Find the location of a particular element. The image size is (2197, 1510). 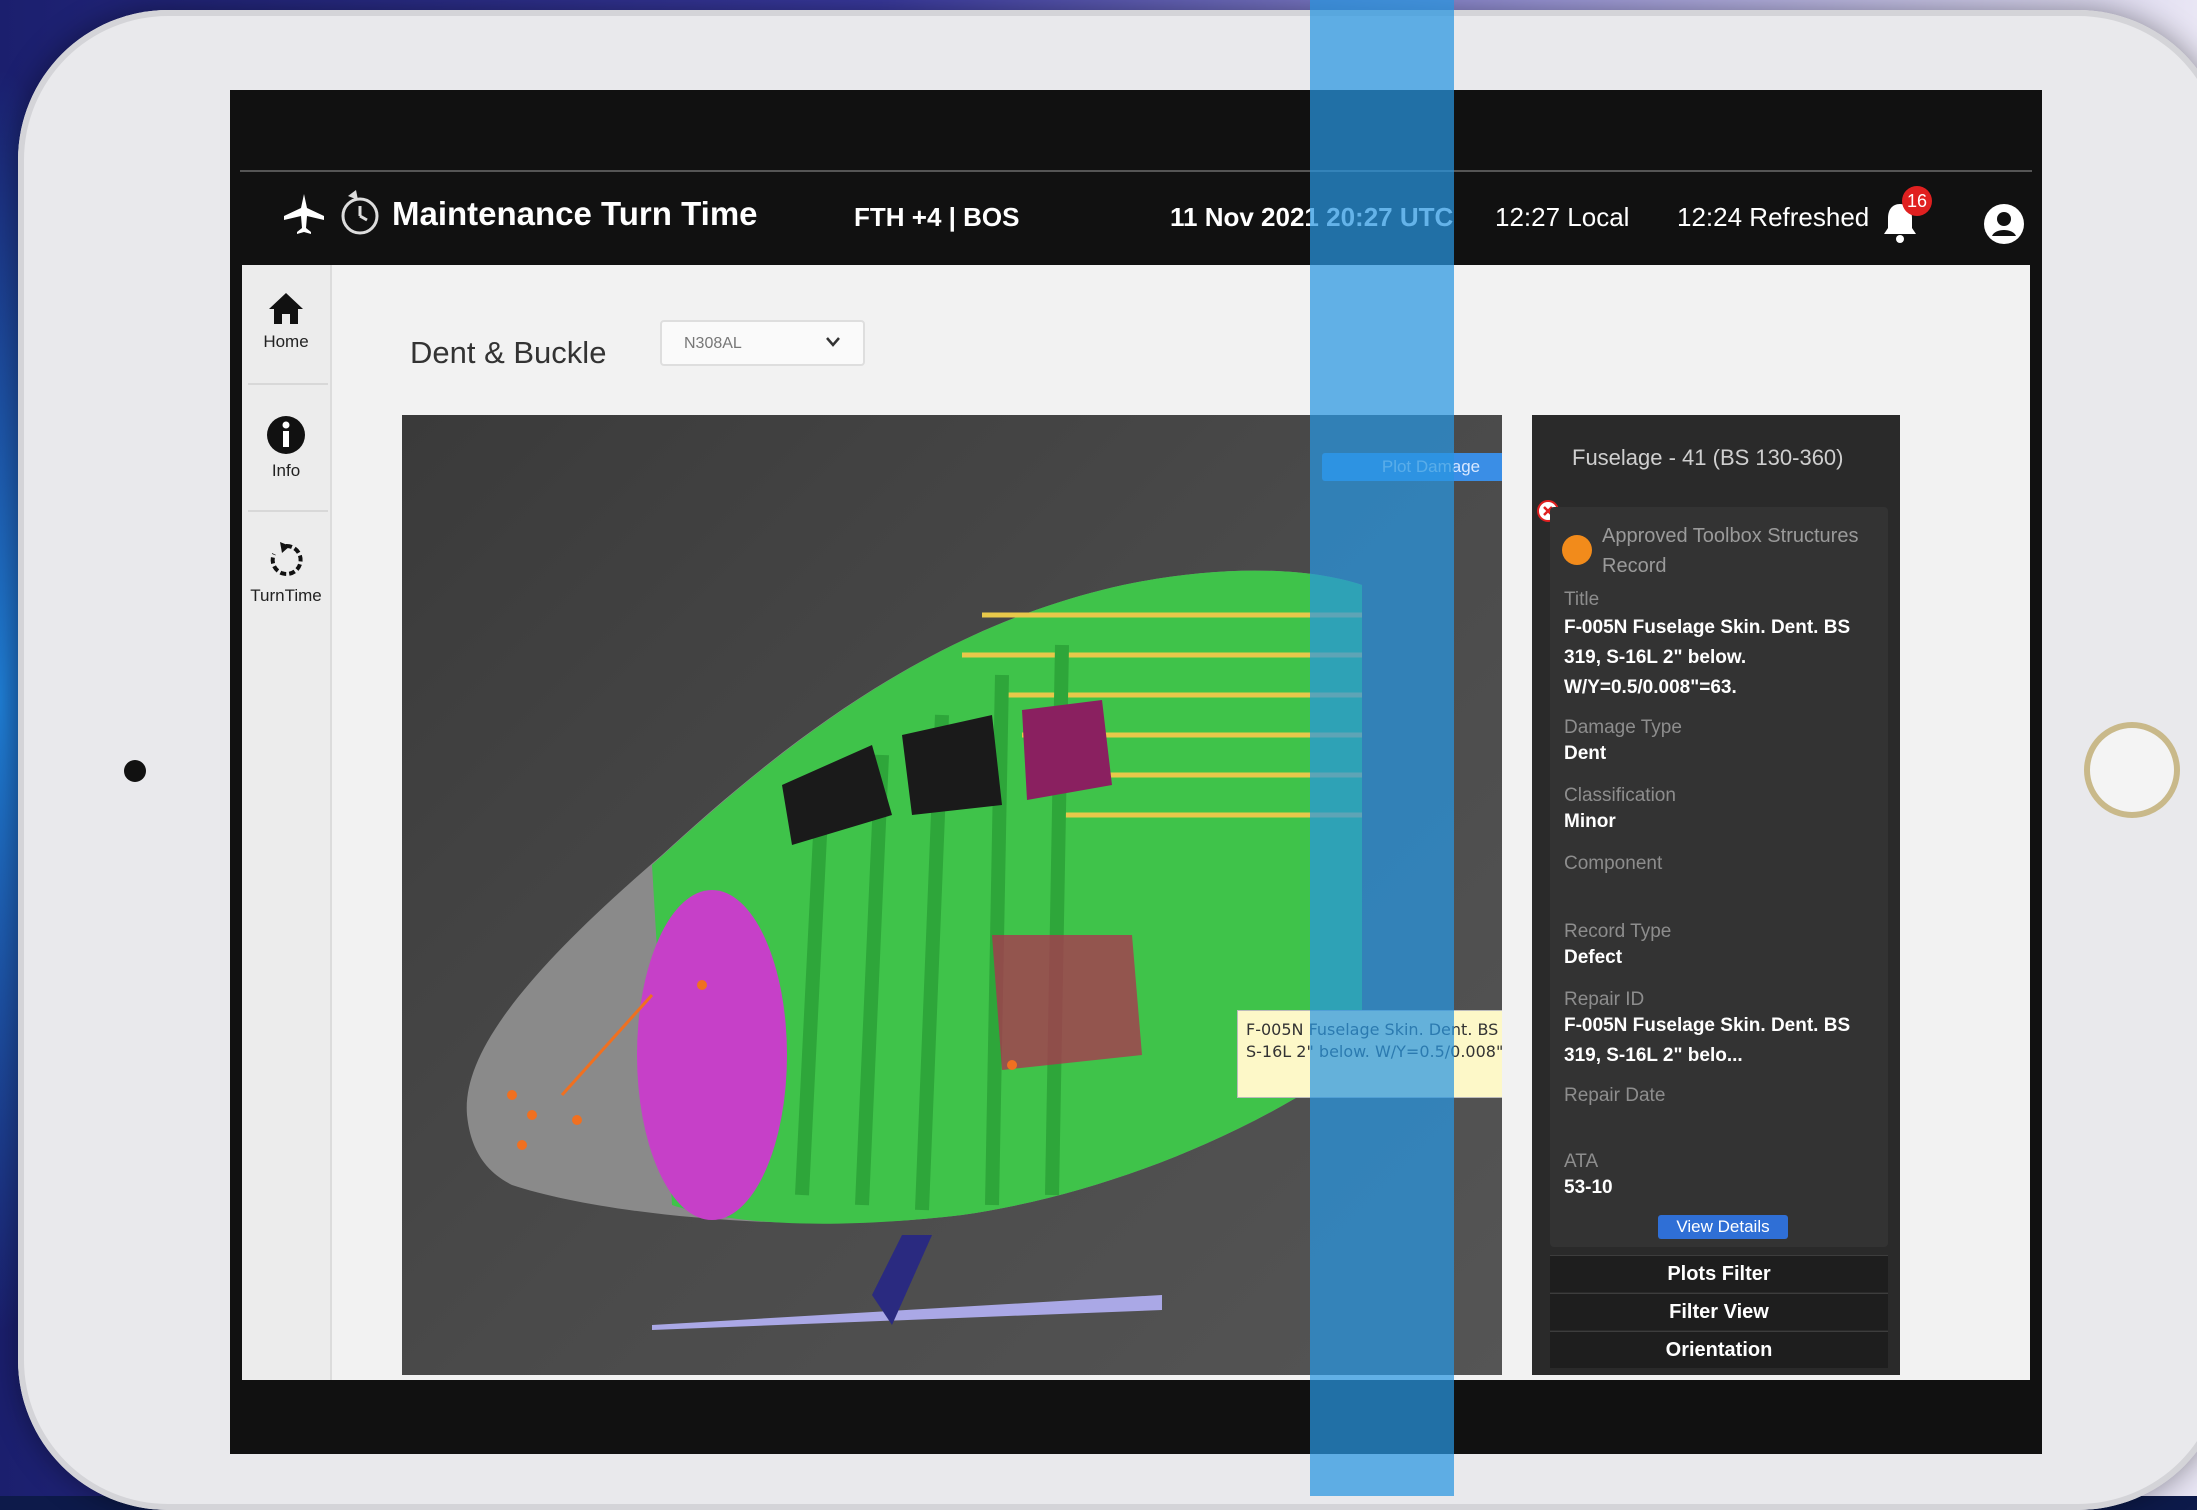

aircraft-select: N308AL is located at coordinates (762, 343).